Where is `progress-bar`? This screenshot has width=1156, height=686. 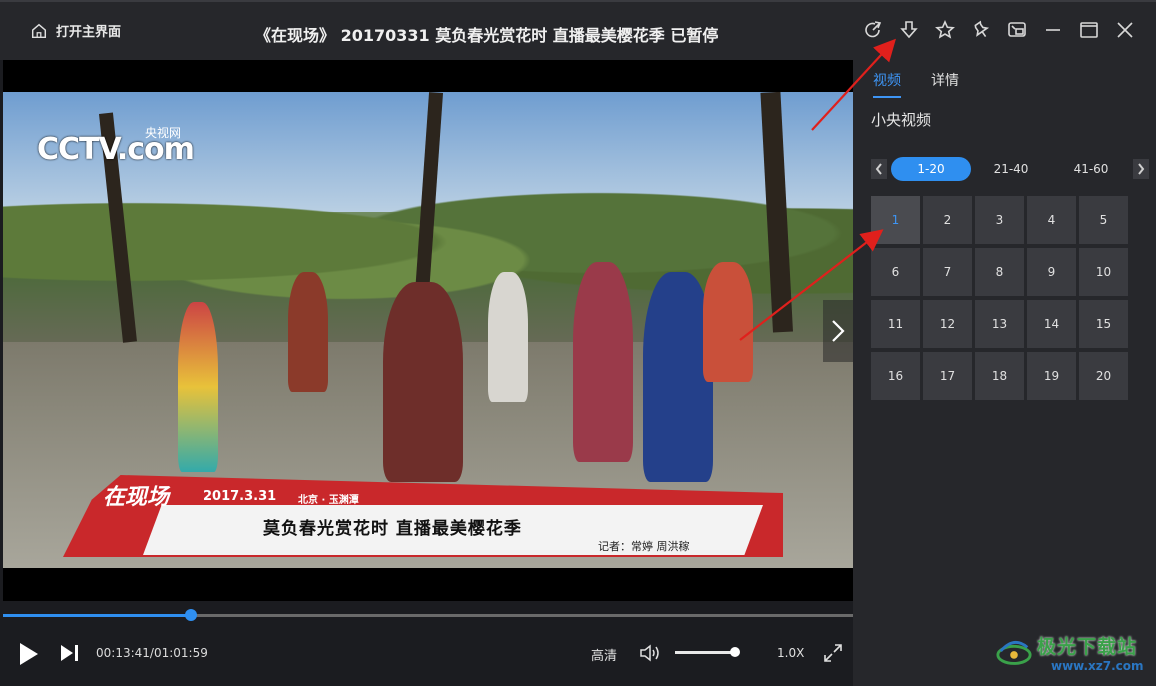
progress-bar is located at coordinates (428, 615).